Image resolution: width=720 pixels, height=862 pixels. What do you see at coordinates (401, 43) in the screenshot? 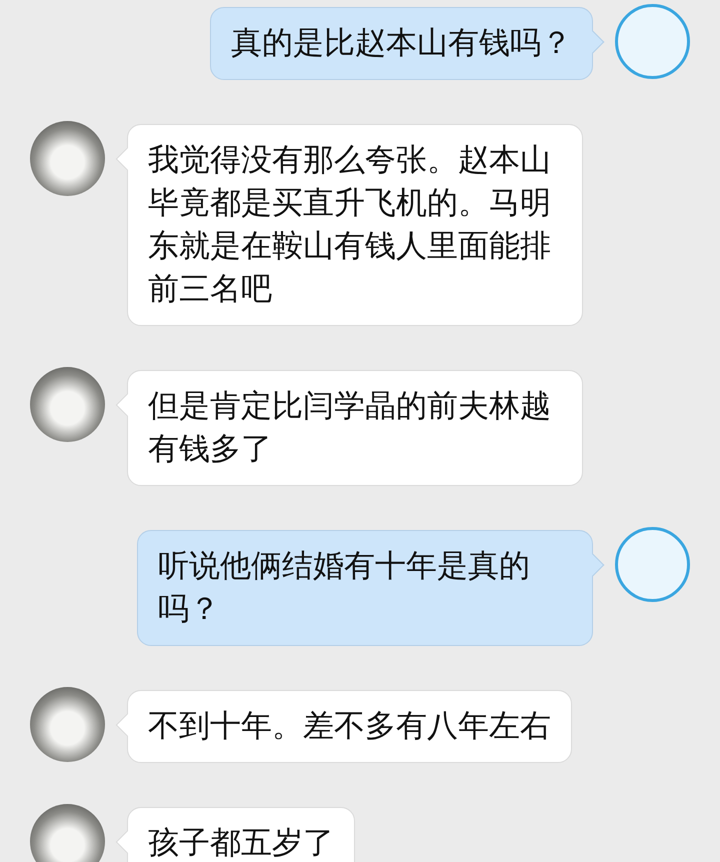
I see `message-text: 真的是比赵本山有钱吗？` at bounding box center [401, 43].